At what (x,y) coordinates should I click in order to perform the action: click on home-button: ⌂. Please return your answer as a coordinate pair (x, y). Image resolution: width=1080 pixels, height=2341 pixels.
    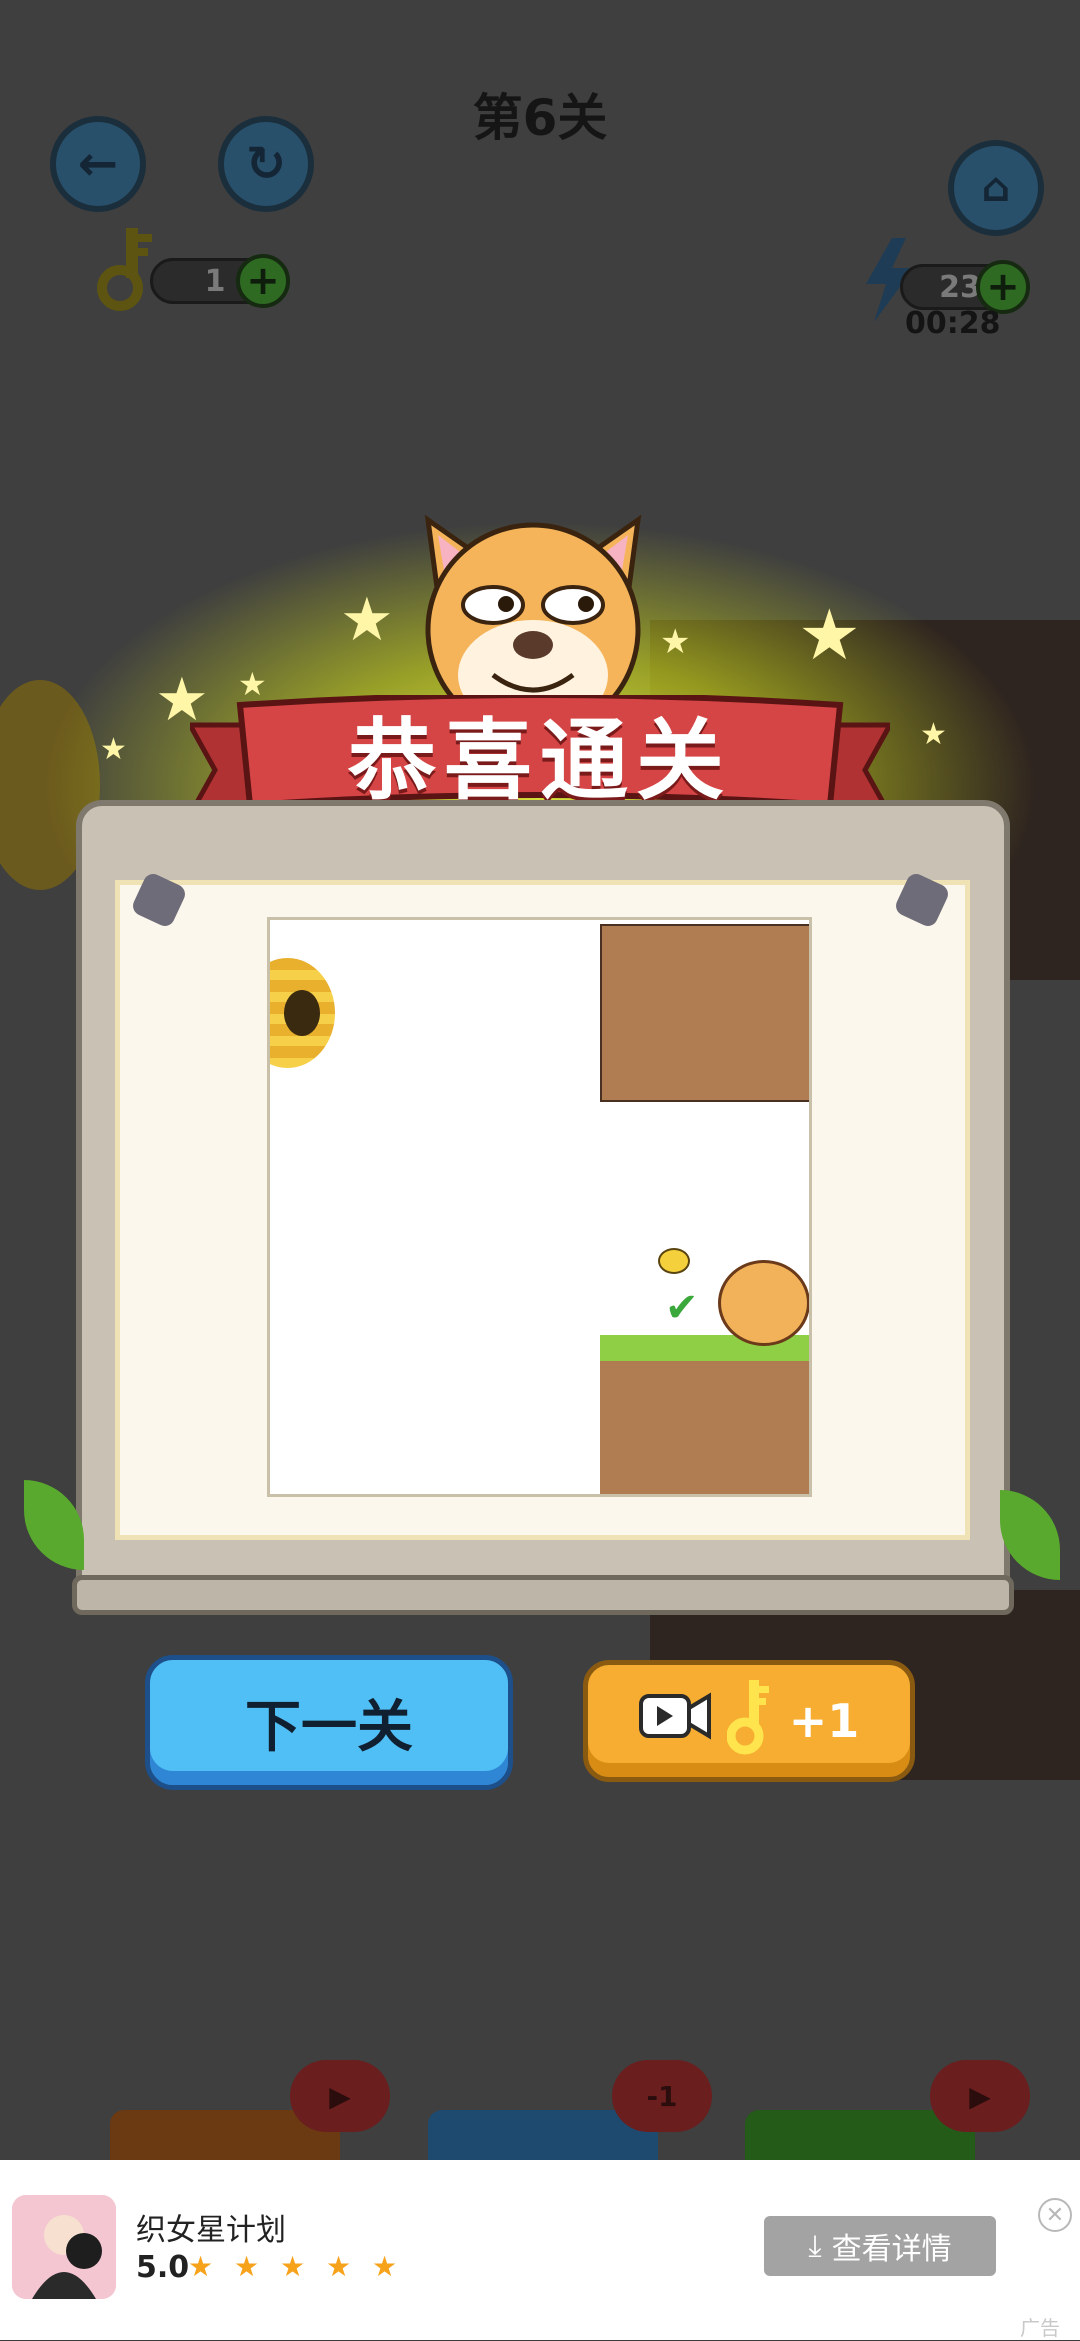
    Looking at the image, I should click on (996, 188).